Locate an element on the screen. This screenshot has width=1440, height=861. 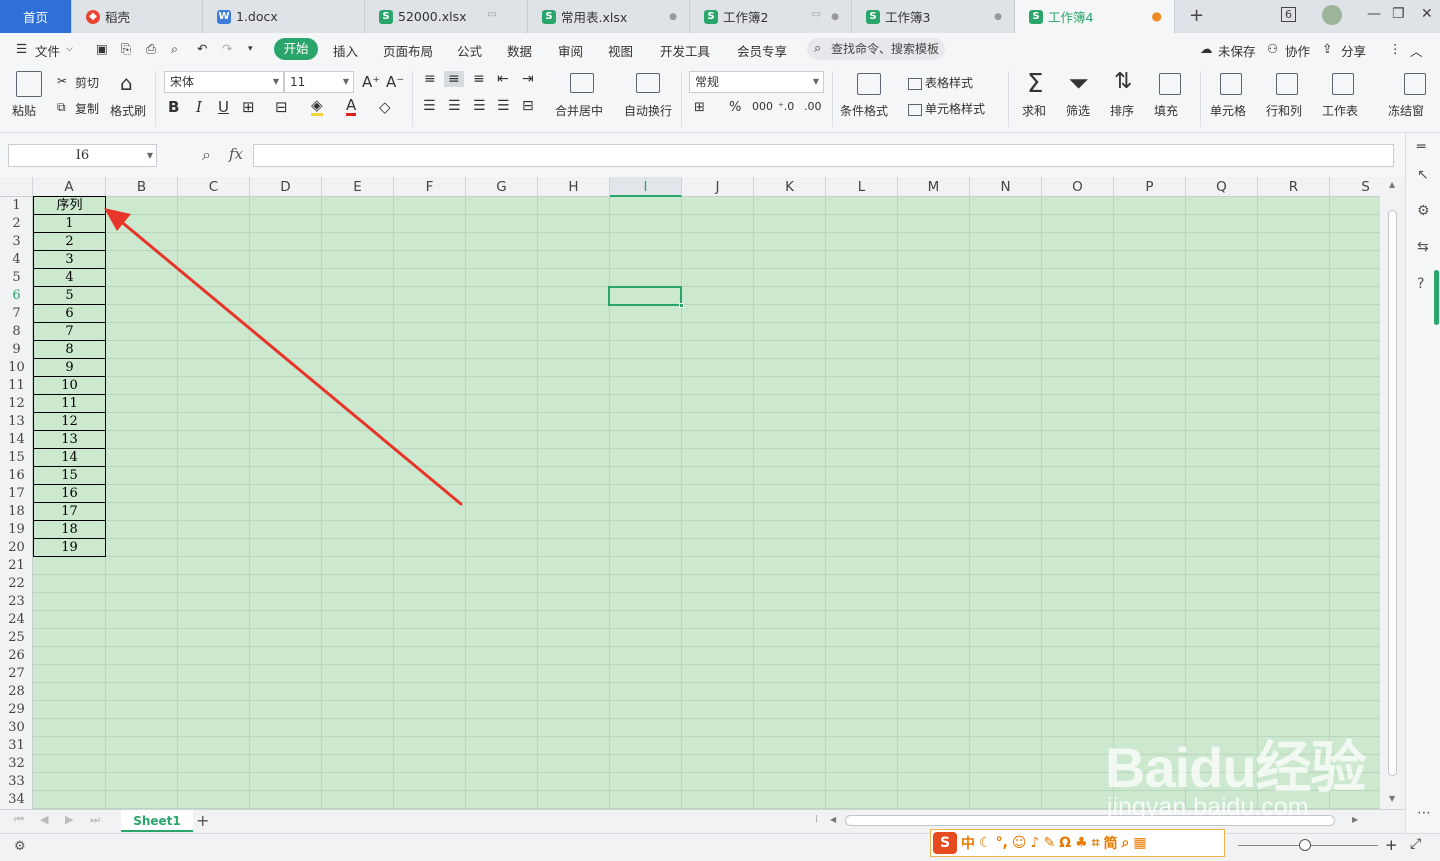
row-header: 16 is located at coordinates (16, 476).